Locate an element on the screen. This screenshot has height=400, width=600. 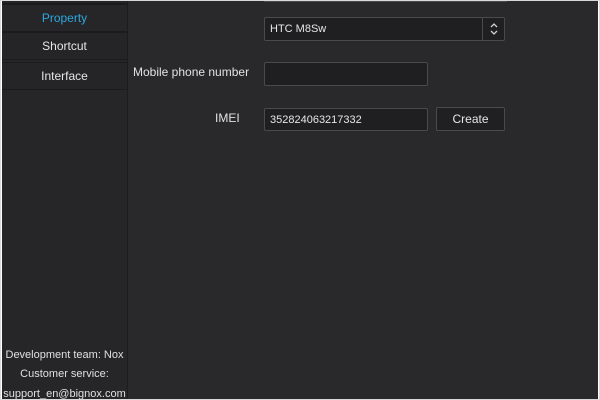
mobile-phone-label: Mobile phone number is located at coordinates (191, 72).